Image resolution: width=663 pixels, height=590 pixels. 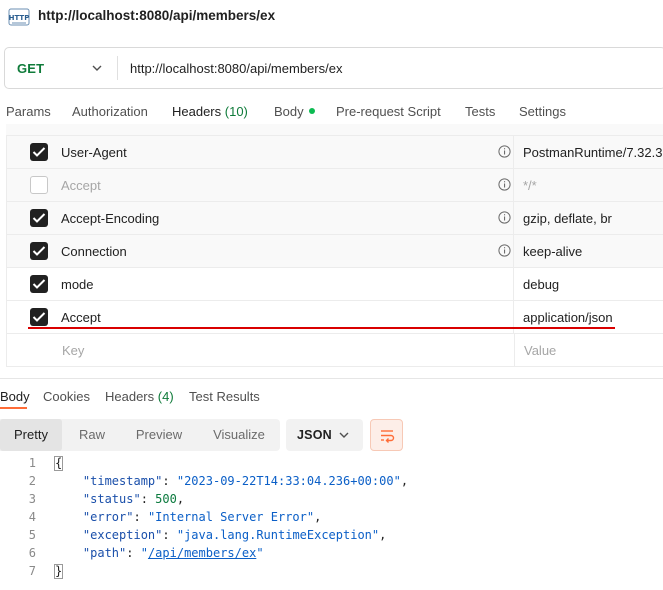 I want to click on json-key: "exception", so click(x=122, y=535).